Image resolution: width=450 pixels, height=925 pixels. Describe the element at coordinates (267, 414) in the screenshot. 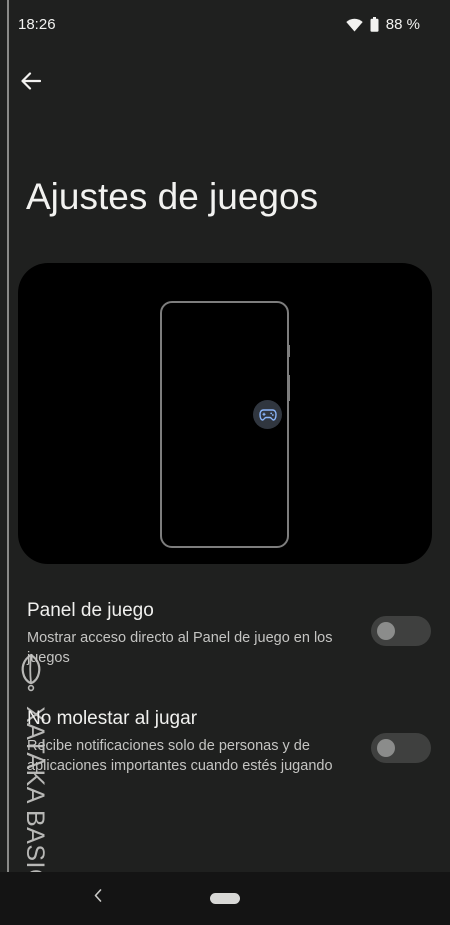

I see `gamepad-icon` at that location.